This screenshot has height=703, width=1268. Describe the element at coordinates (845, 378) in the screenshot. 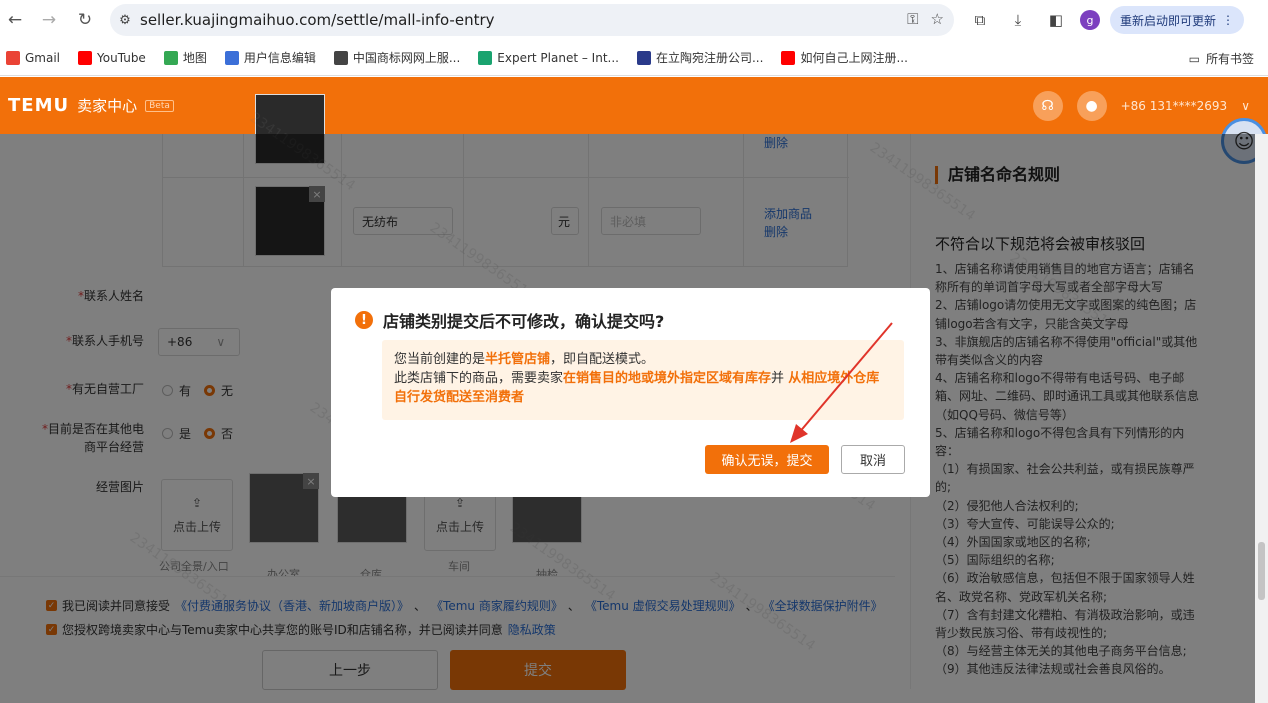

I see `arrow-line` at that location.